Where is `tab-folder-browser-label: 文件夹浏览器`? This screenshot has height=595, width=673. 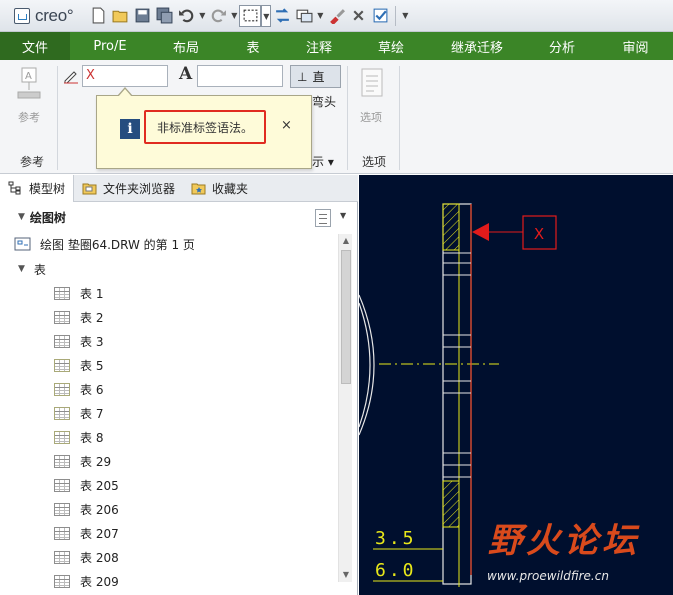
tab-folder-browser-label: 文件夹浏览器 is located at coordinates (139, 188).